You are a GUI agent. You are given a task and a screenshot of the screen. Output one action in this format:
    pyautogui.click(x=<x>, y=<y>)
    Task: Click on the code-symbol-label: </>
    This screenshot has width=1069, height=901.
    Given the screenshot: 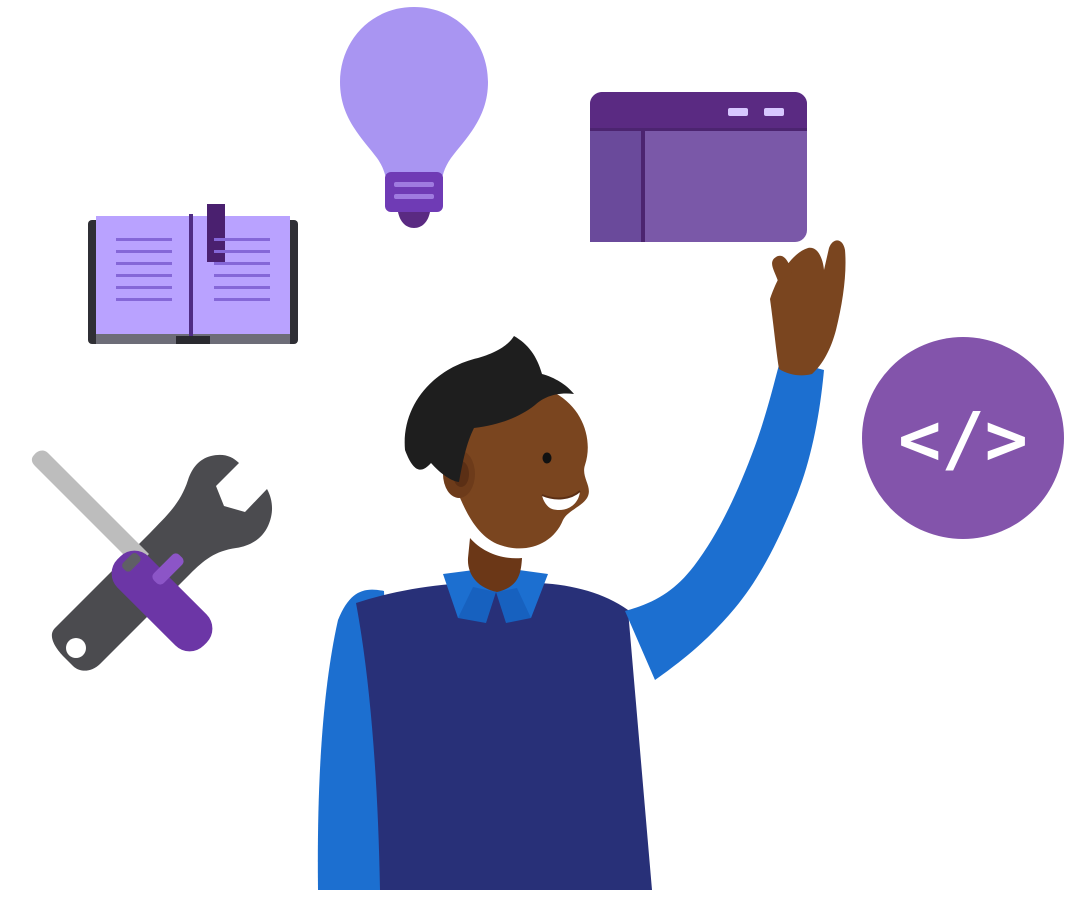 What is the action you would take?
    pyautogui.click(x=963, y=439)
    